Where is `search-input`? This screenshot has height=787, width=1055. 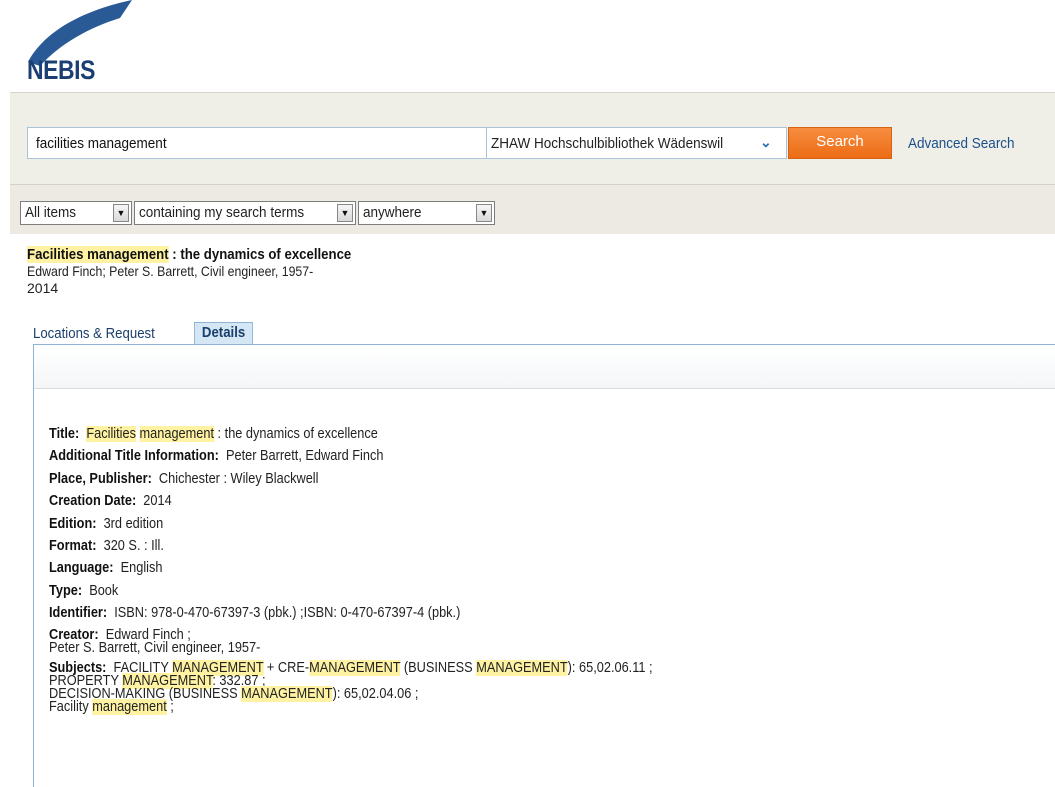
search-input is located at coordinates (234, 143).